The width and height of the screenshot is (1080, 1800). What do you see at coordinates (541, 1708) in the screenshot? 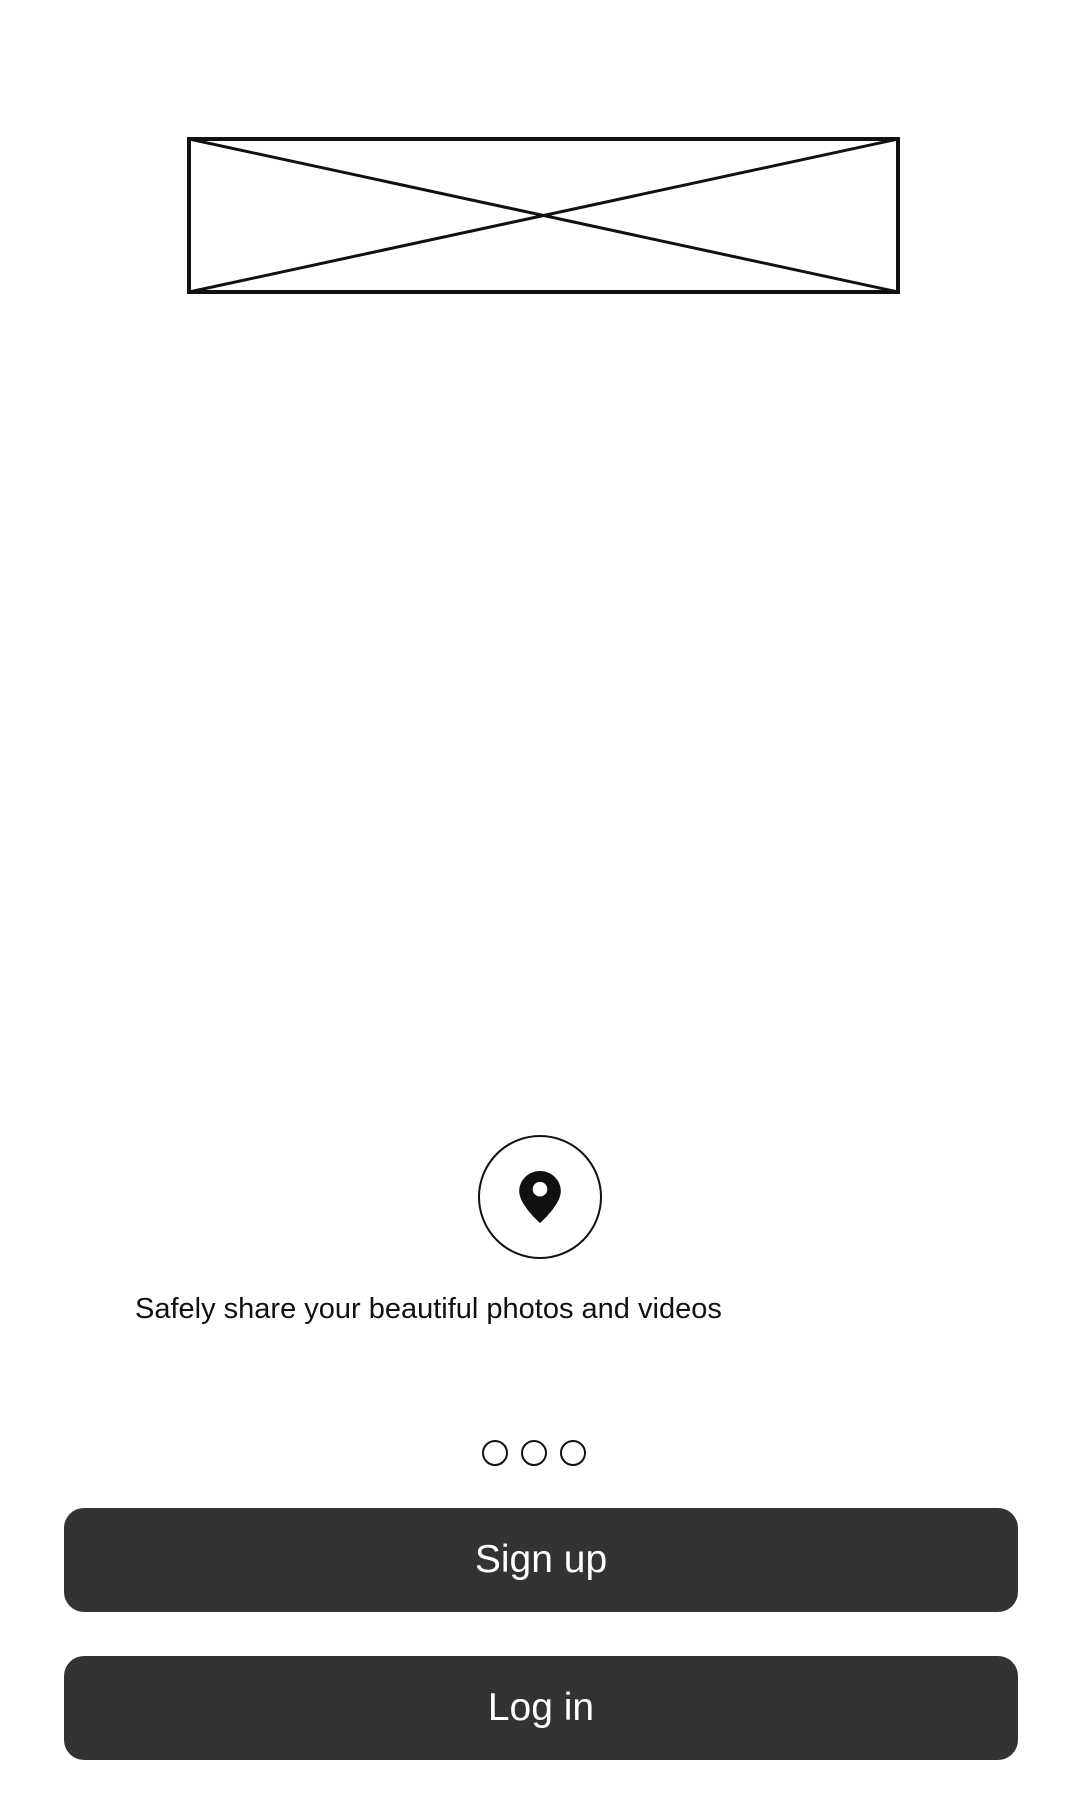
I see `log-in-button: Log in` at bounding box center [541, 1708].